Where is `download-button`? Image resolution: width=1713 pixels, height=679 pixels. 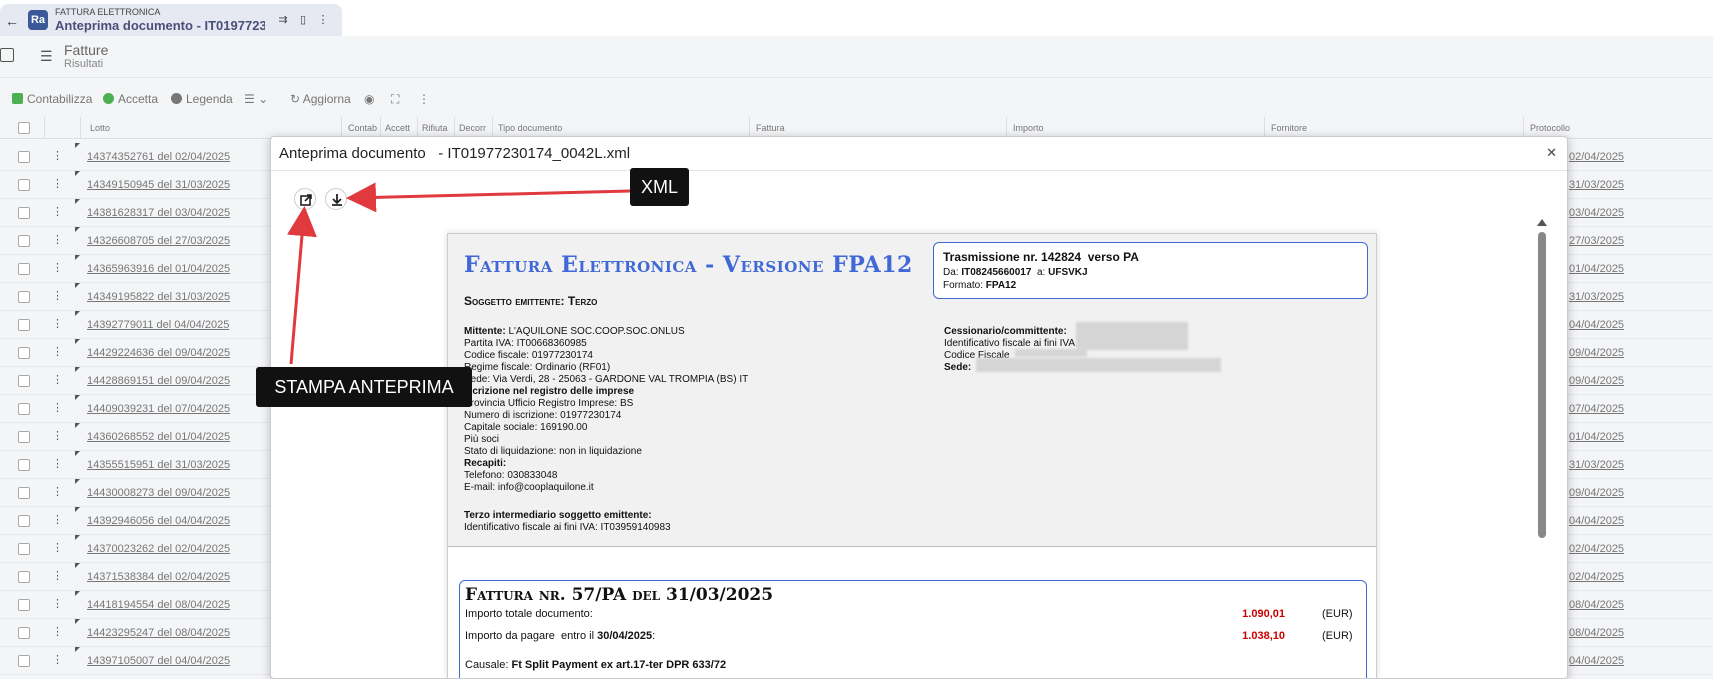 download-button is located at coordinates (336, 199).